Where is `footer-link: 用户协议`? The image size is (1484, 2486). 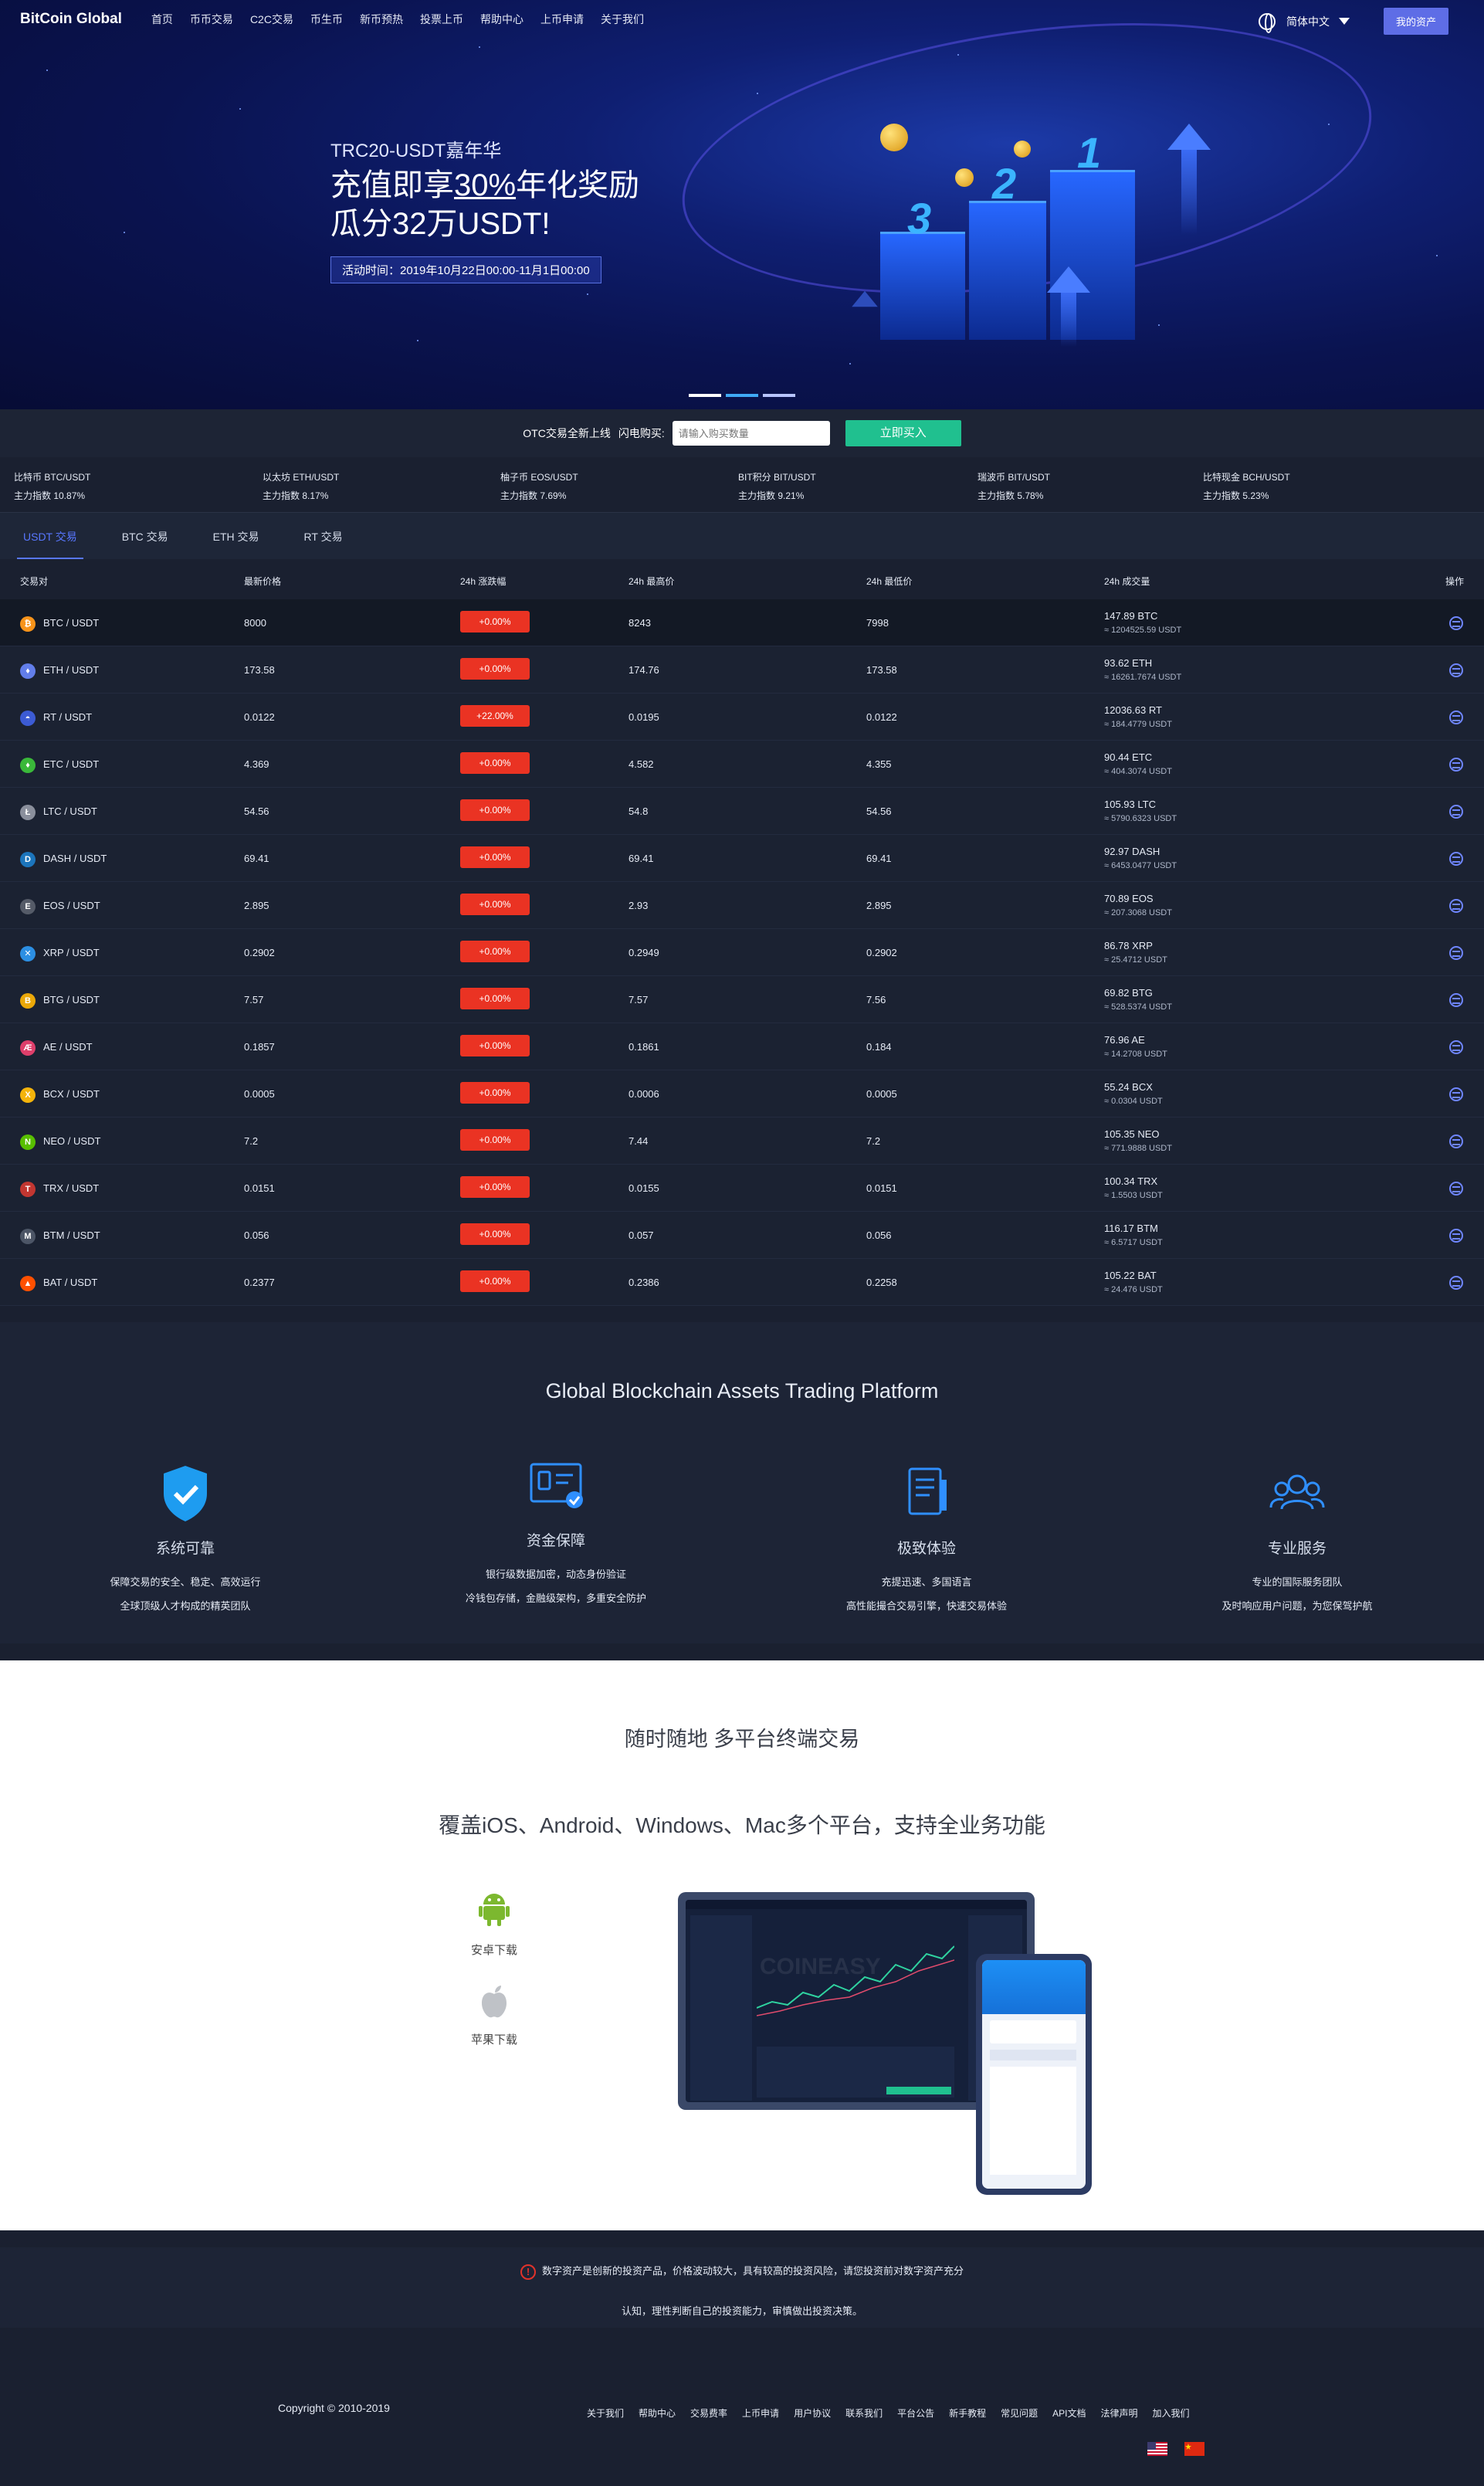 footer-link: 用户协议 is located at coordinates (812, 2413).